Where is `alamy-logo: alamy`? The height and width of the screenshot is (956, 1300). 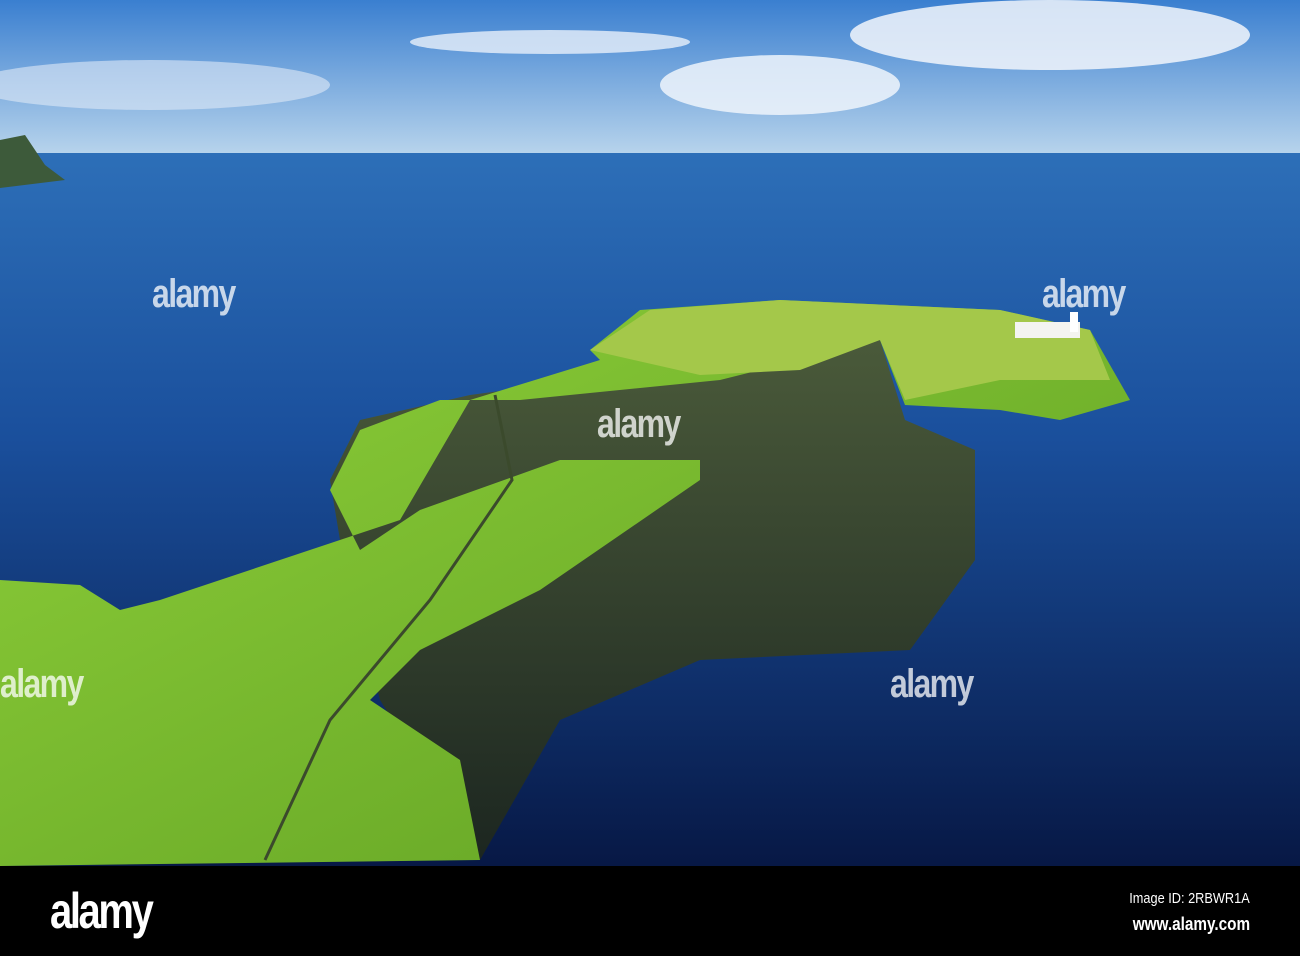 alamy-logo: alamy is located at coordinates (102, 911).